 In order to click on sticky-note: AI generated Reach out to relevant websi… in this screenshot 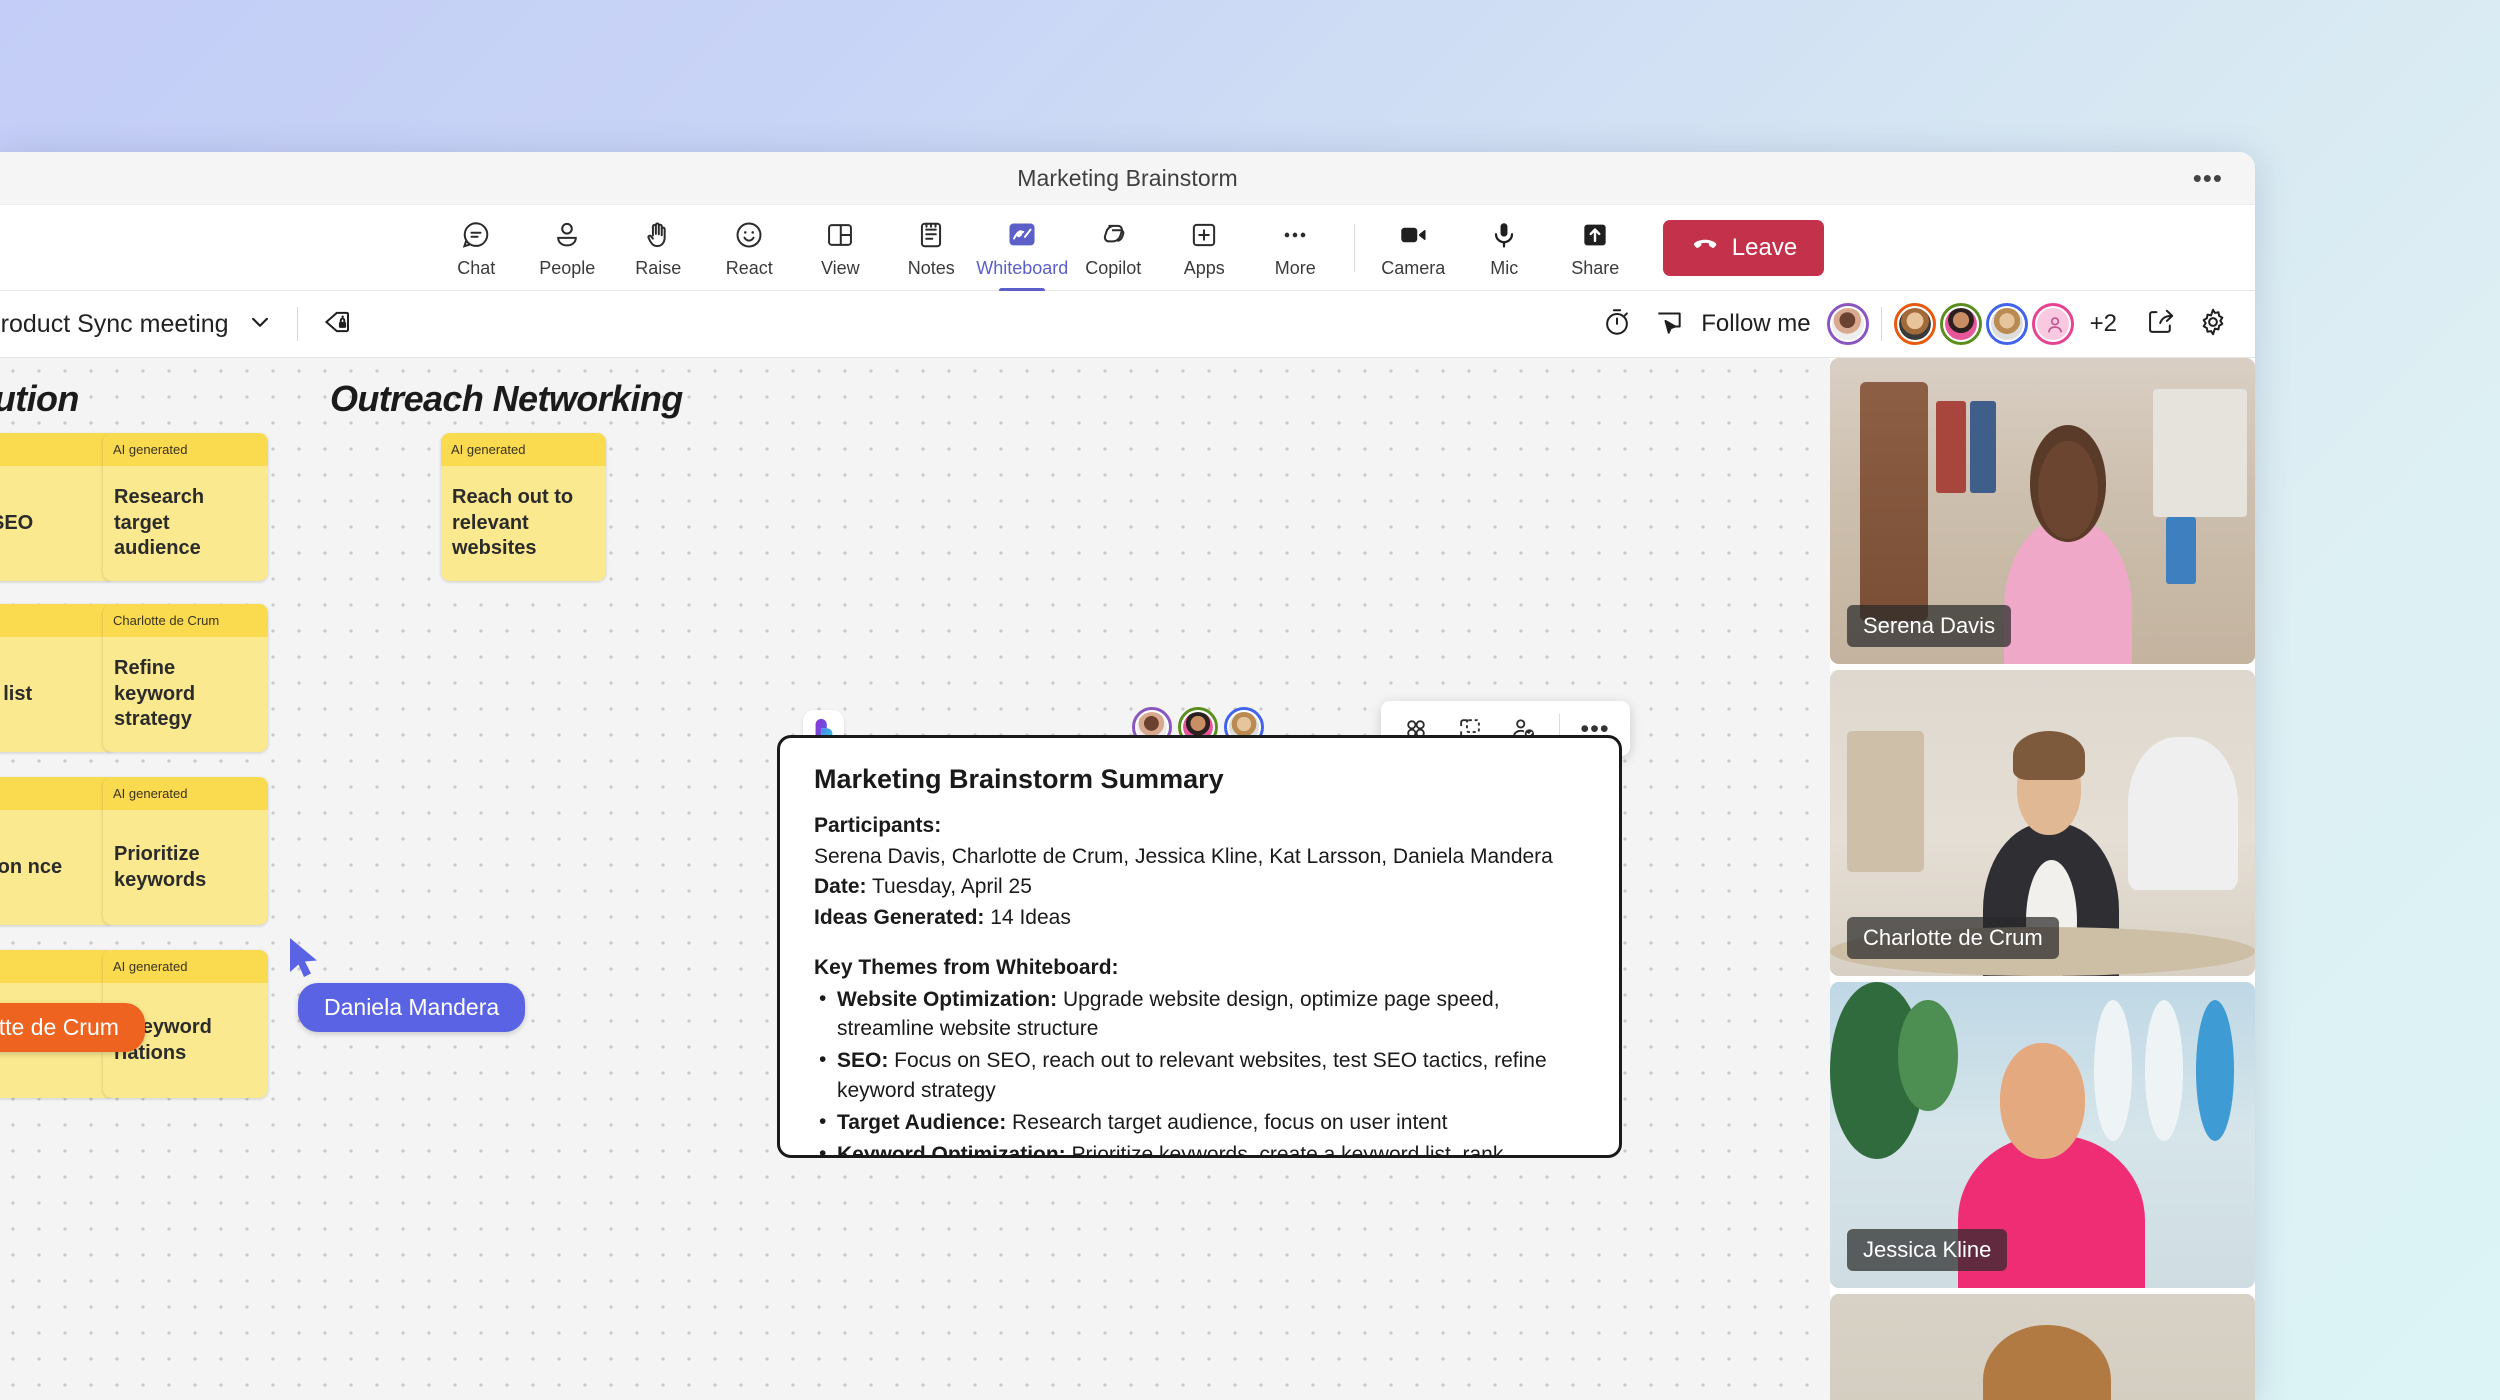, I will do `click(523, 507)`.